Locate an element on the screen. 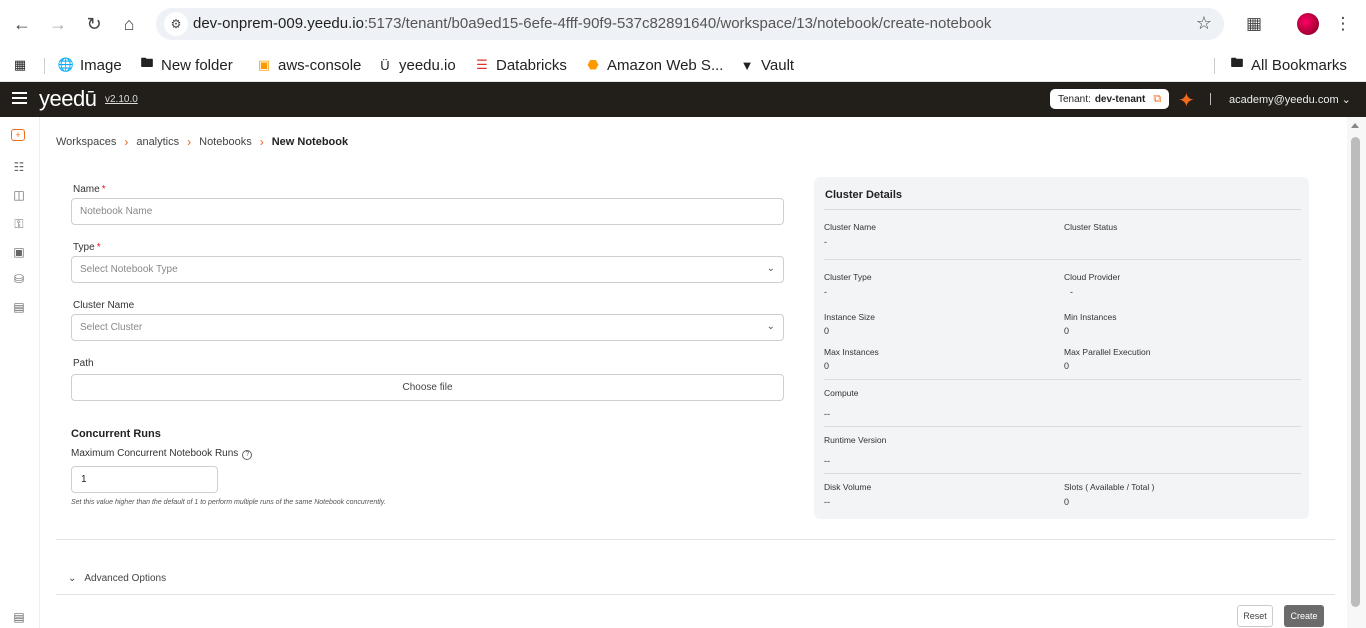 This screenshot has width=1366, height=628. breadcrumb-workspaces: Workspaces is located at coordinates (86, 142).